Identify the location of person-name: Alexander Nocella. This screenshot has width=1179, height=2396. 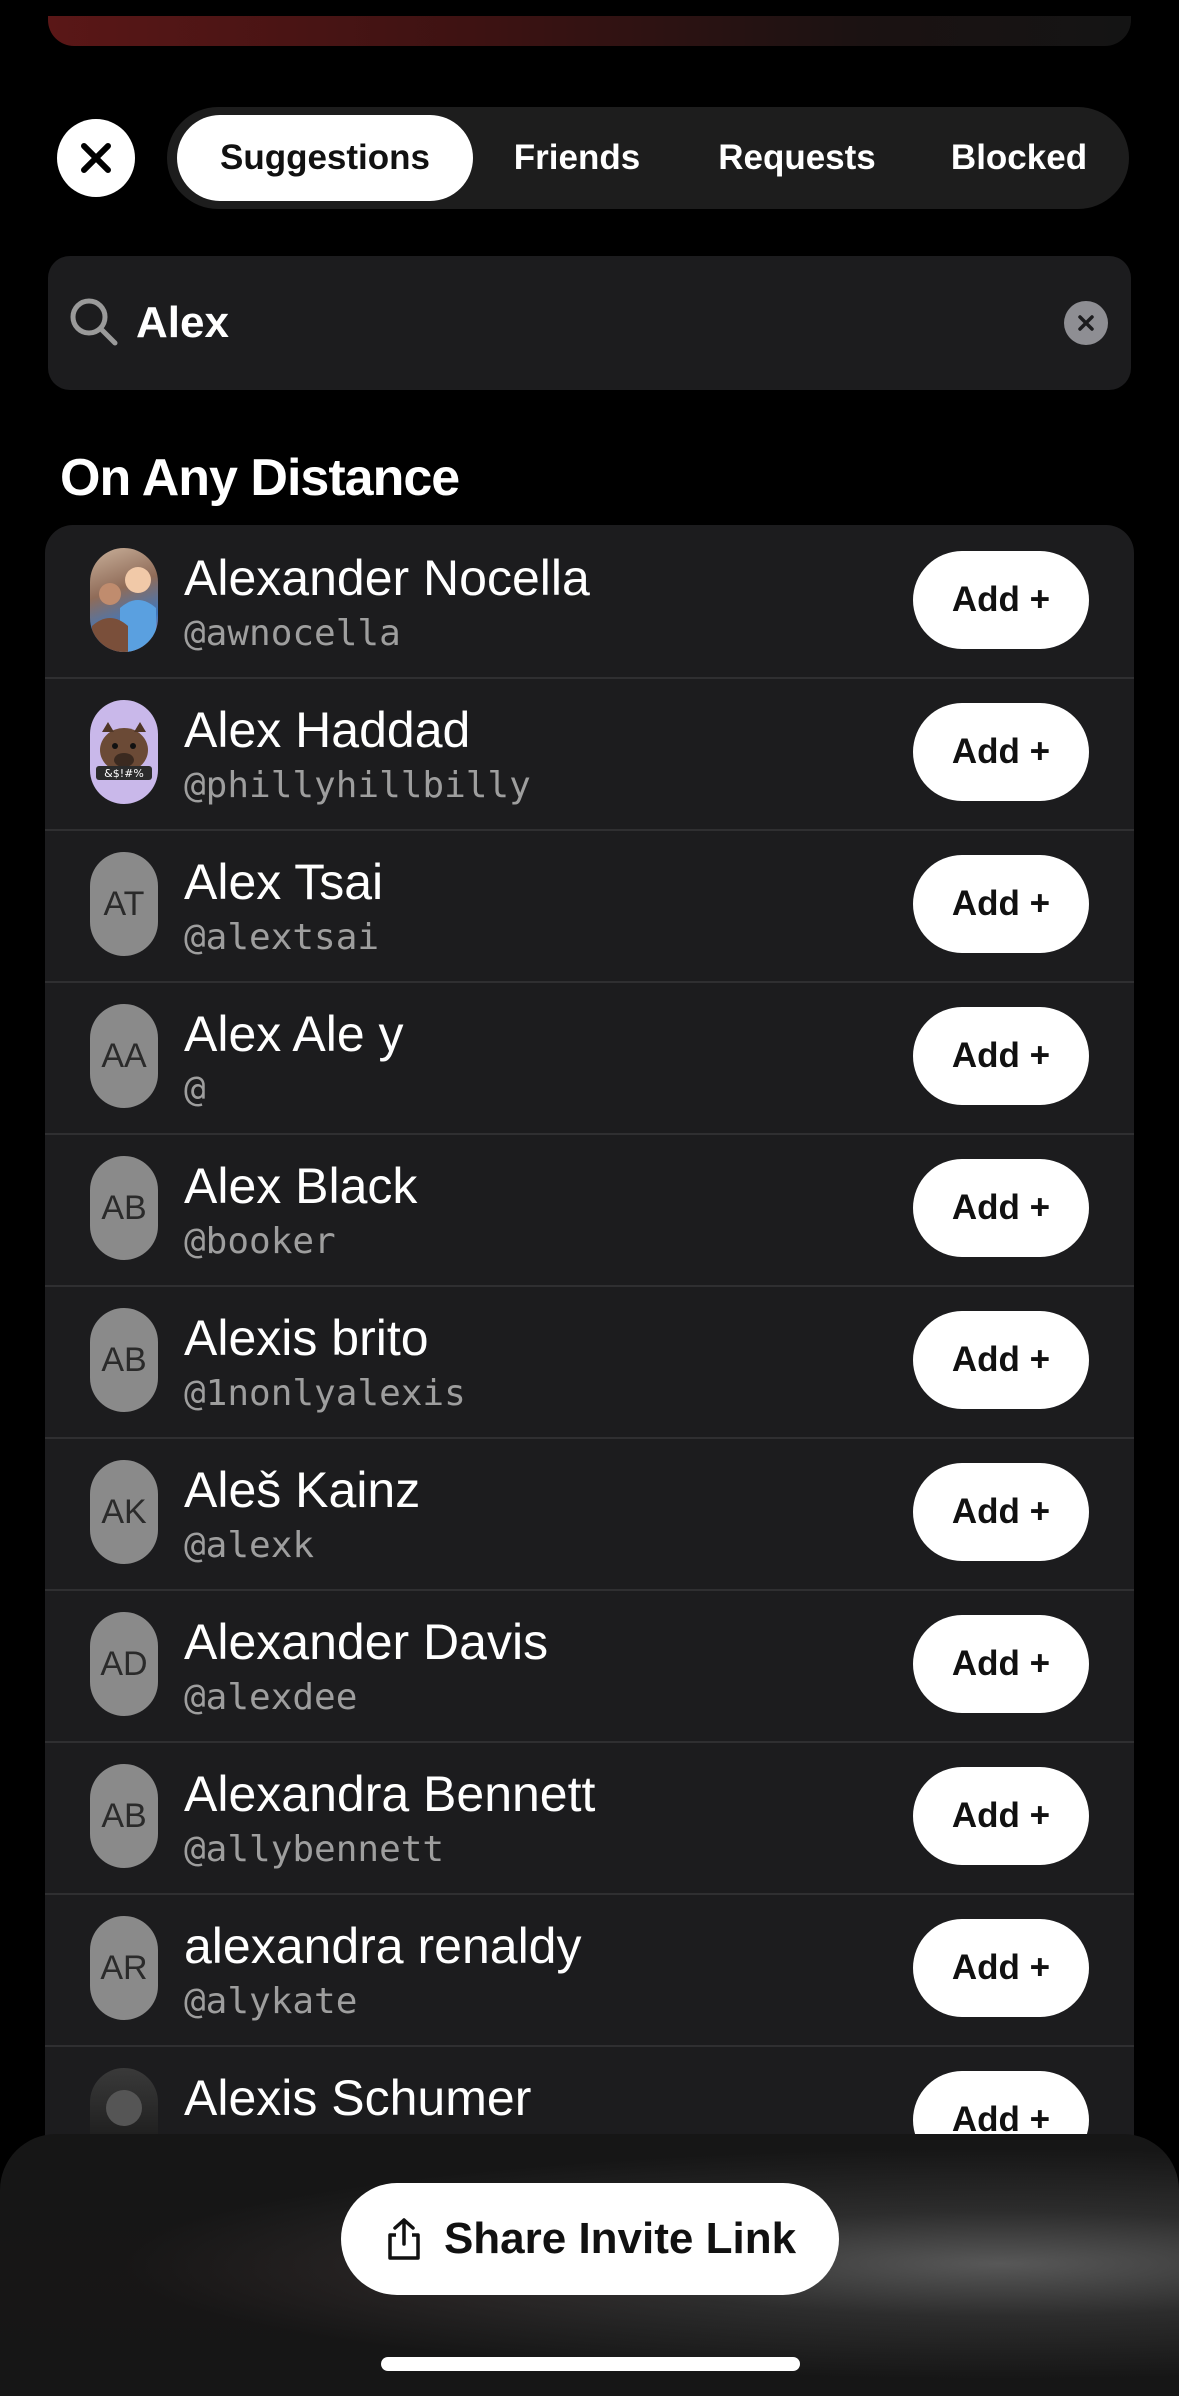
(387, 578).